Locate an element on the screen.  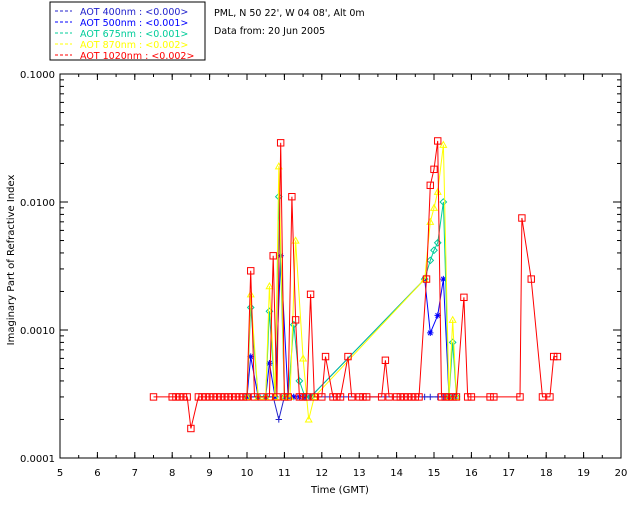
x-tick-label: 13 is located at coordinates (359, 473).